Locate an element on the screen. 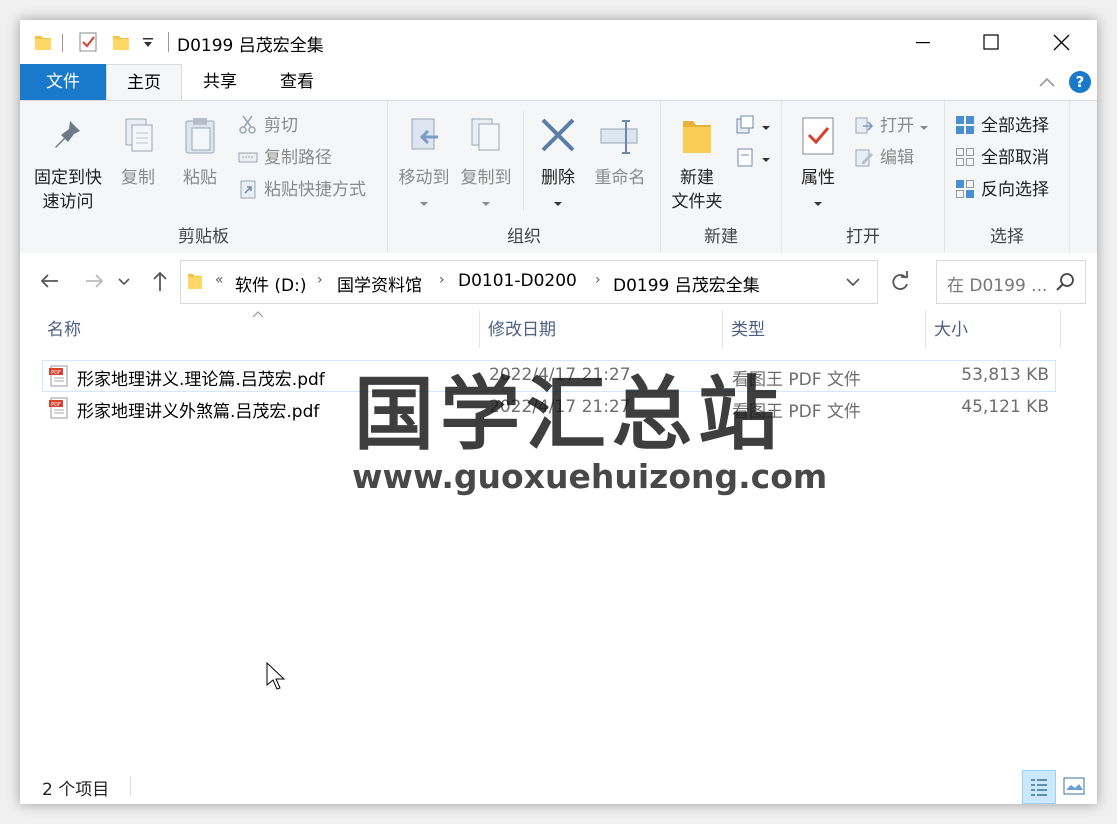 The height and width of the screenshot is (824, 1117). move-to-button: 移动到 is located at coordinates (424, 164).